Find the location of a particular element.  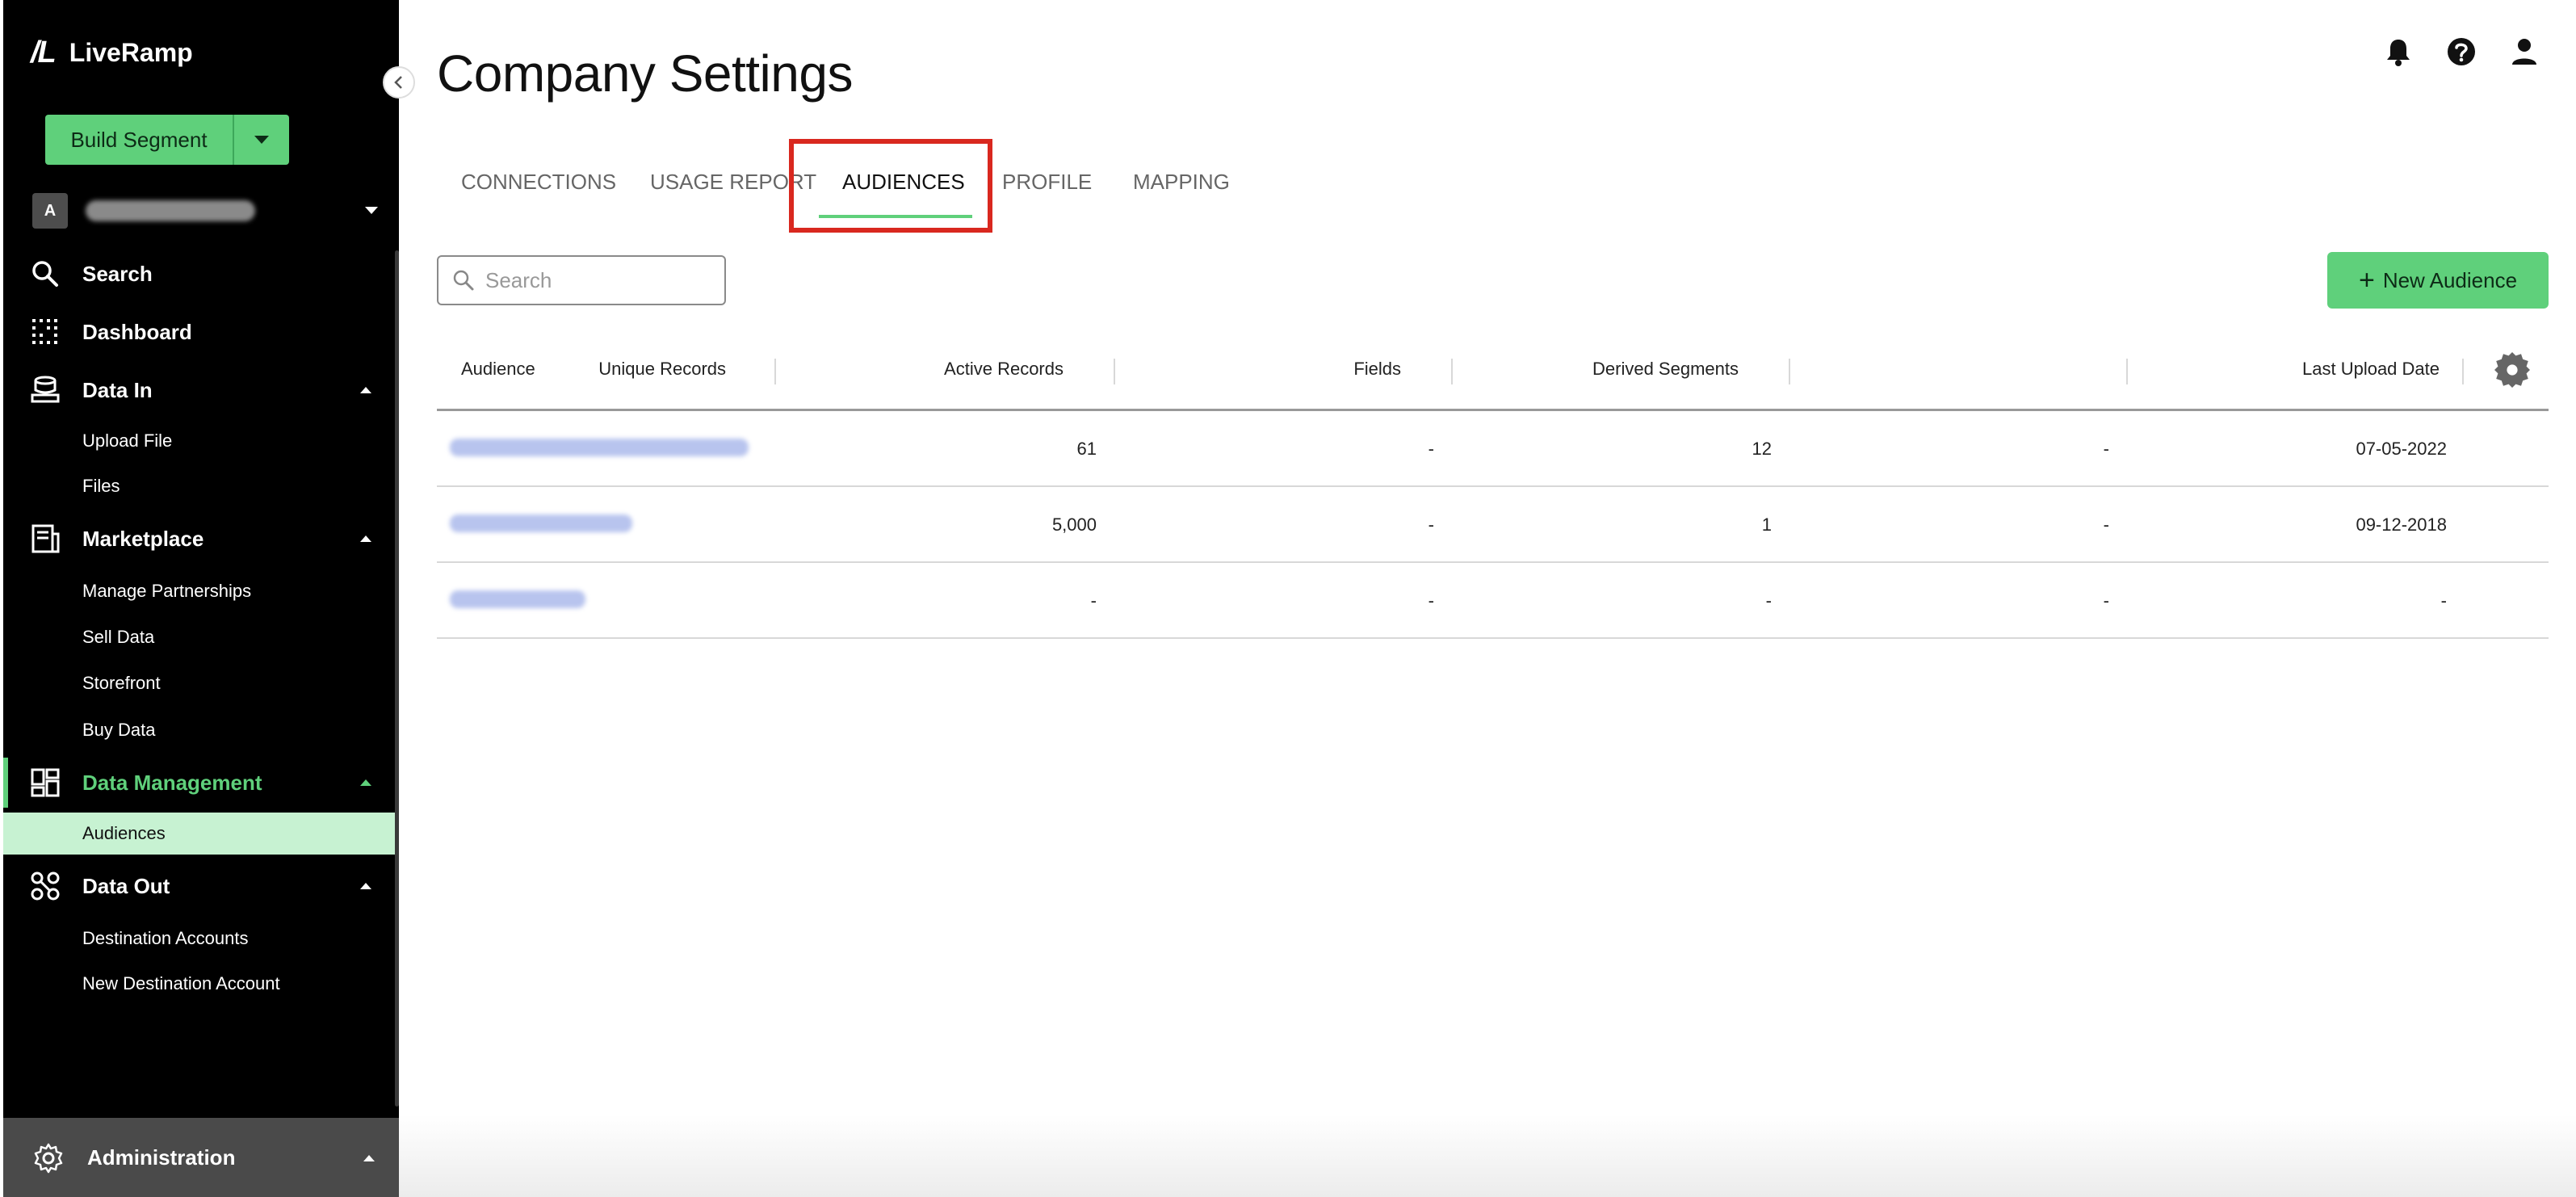

account-switcher: A is located at coordinates (210, 211).